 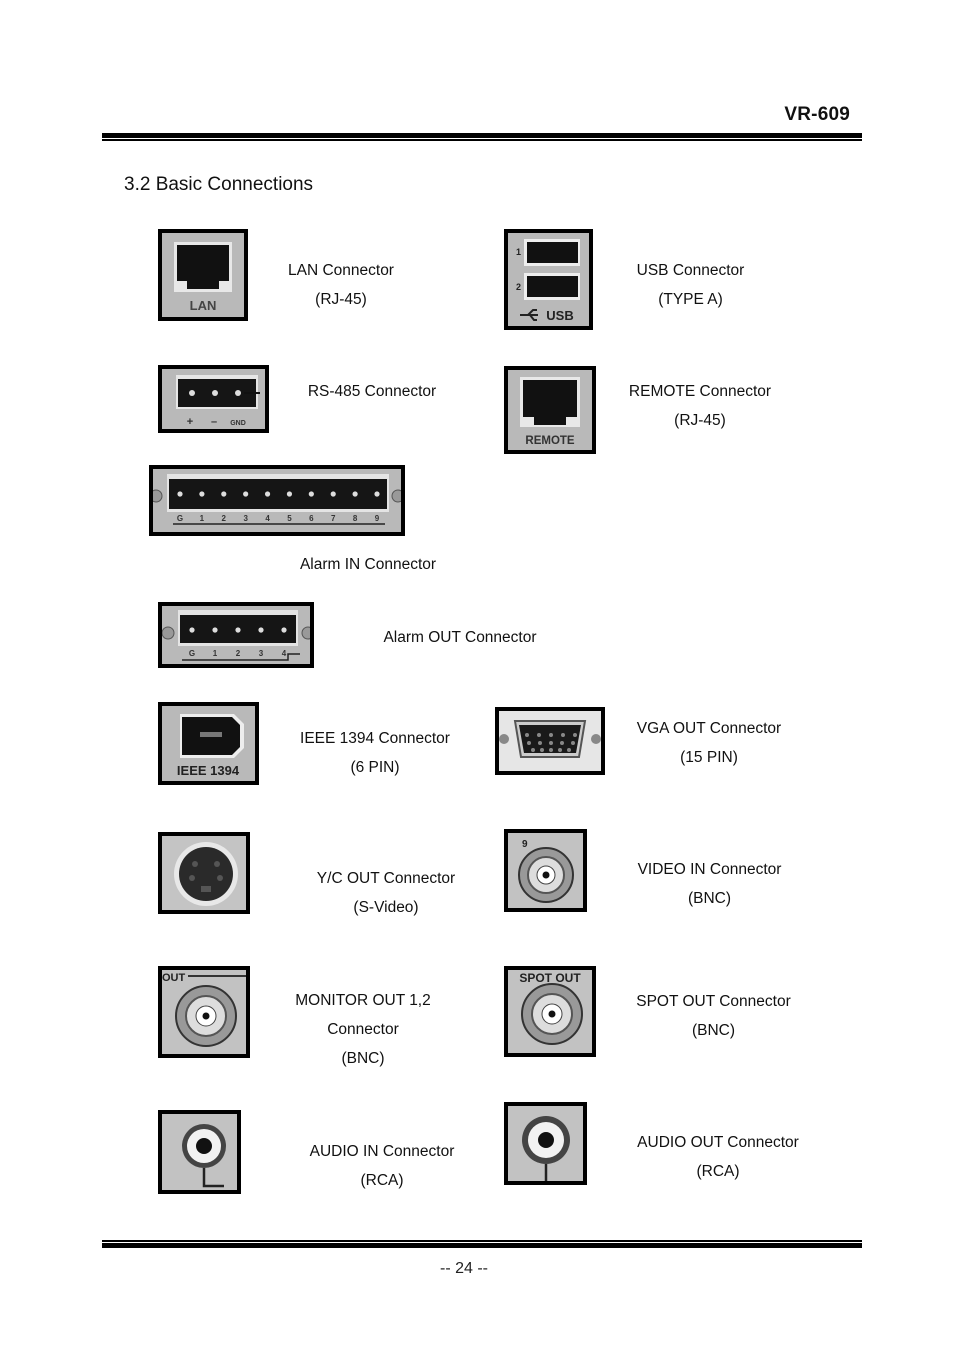 I want to click on label-line: SPOT OUT Connector, so click(x=713, y=1001).